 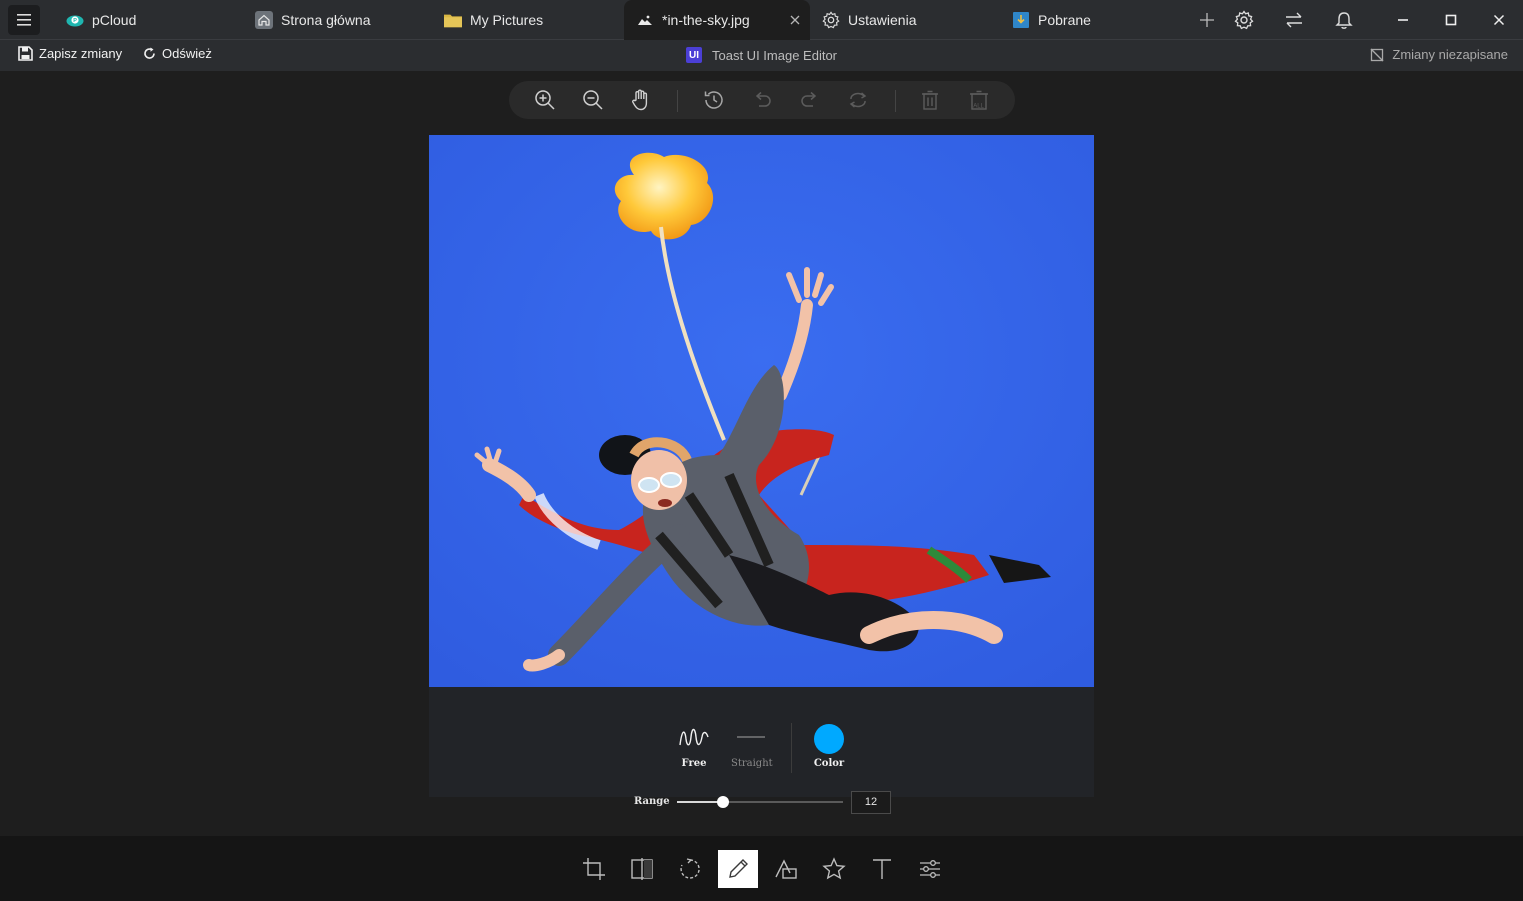 I want to click on minimize-icon, so click(x=1403, y=20).